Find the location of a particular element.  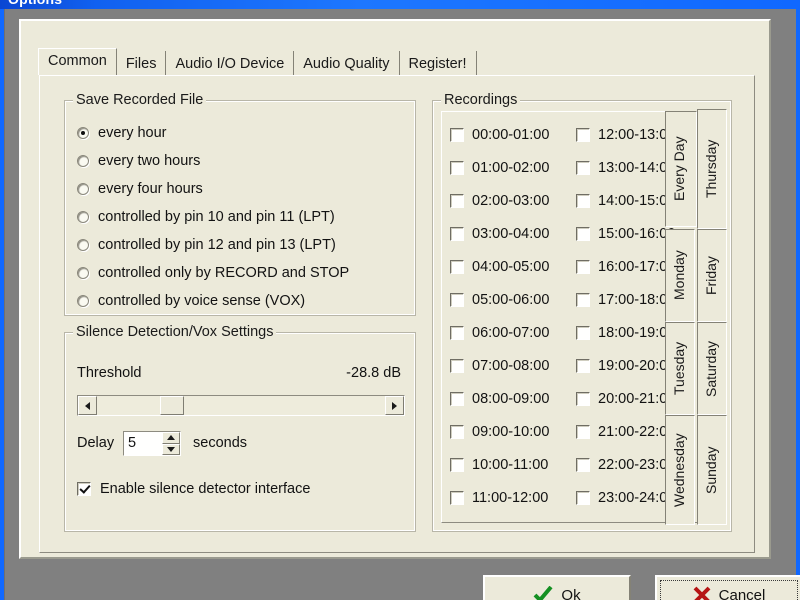

recording-hour-checkbox: 16:00-17:00 is located at coordinates (625, 266).